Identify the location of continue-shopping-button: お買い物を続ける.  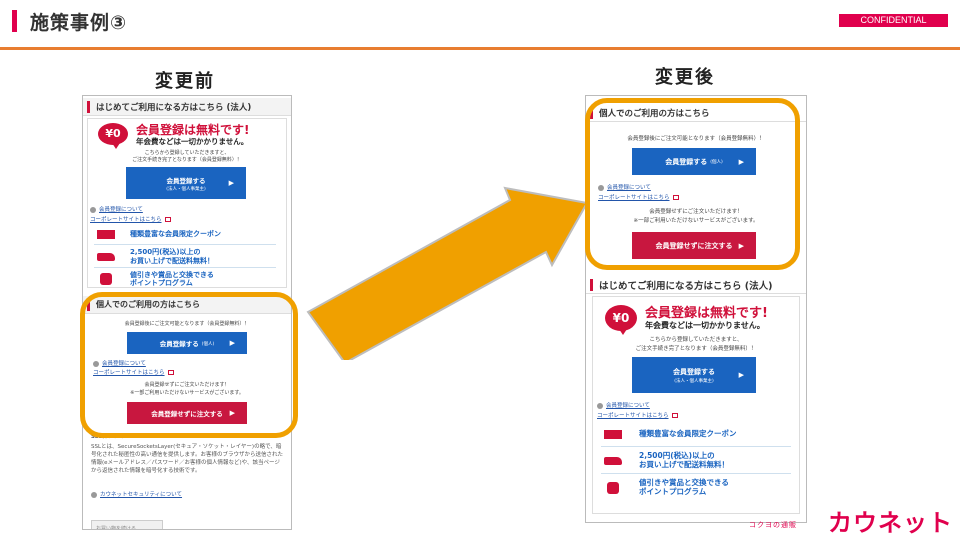
(127, 524).